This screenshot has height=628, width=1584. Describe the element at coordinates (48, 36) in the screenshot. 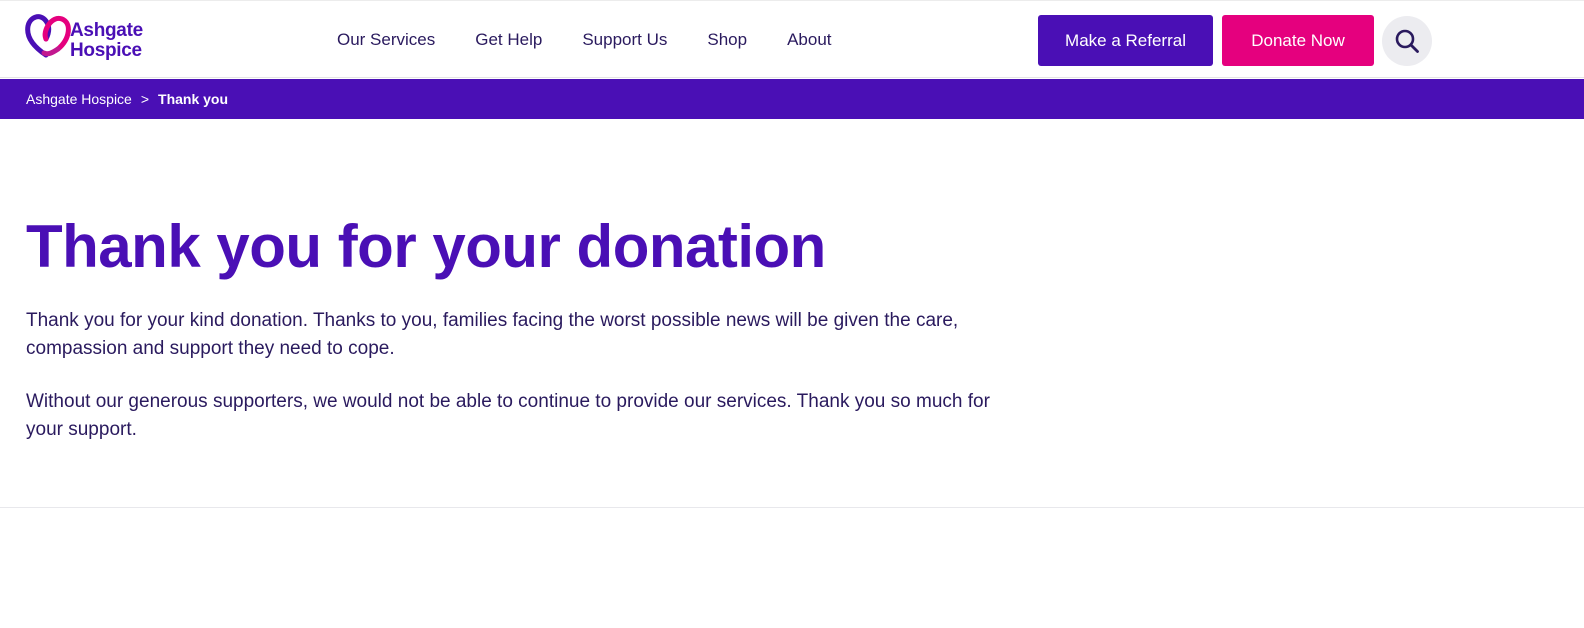

I see `heart-logo-icon` at that location.